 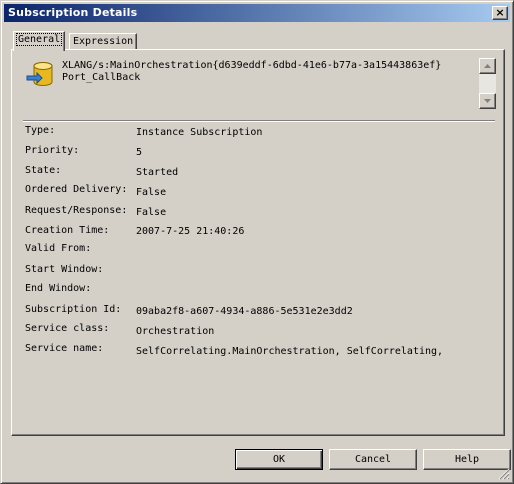 What do you see at coordinates (58, 248) in the screenshot?
I see `valid-from-label: Valid From:` at bounding box center [58, 248].